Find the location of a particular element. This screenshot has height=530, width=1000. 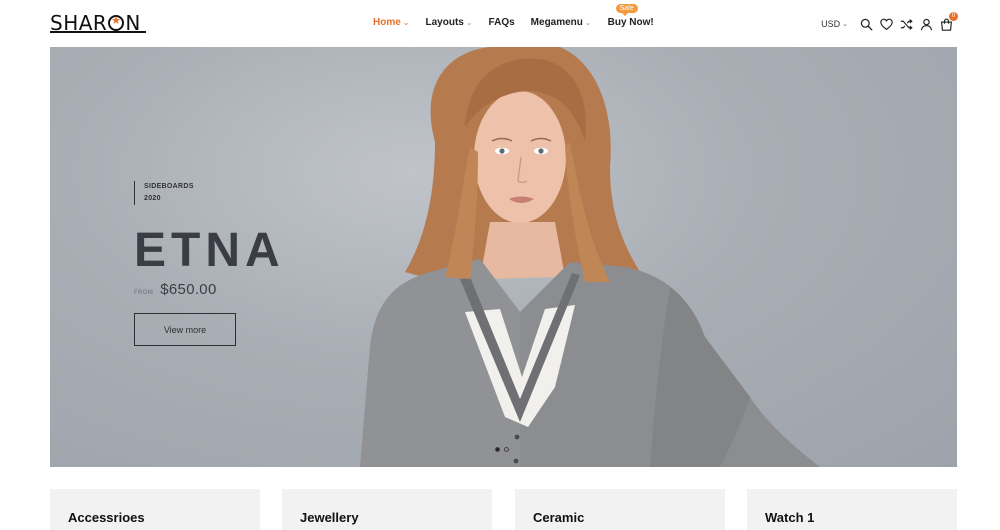

hero-caption: SIDEBOARDS 2020 ETNA FROM $650.00 is located at coordinates (209, 239).